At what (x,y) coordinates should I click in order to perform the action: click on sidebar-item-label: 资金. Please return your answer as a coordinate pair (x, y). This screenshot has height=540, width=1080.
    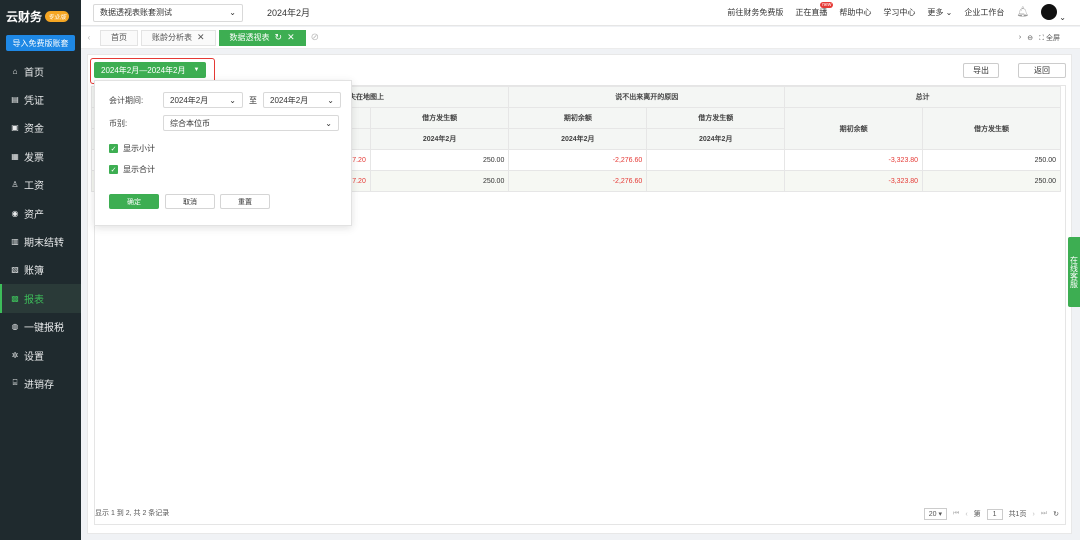
    Looking at the image, I should click on (34, 130).